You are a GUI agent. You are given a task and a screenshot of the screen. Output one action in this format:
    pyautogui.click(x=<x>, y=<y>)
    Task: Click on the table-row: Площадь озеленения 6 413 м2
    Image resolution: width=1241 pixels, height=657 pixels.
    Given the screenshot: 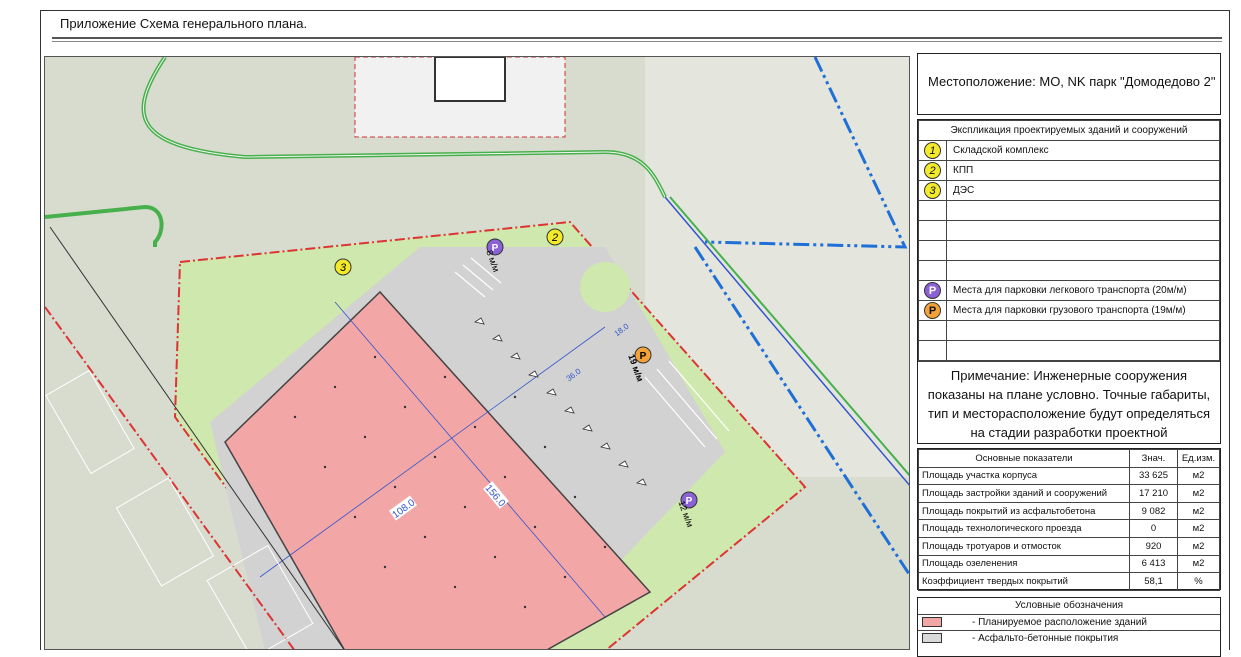 What is the action you would take?
    pyautogui.click(x=1069, y=564)
    